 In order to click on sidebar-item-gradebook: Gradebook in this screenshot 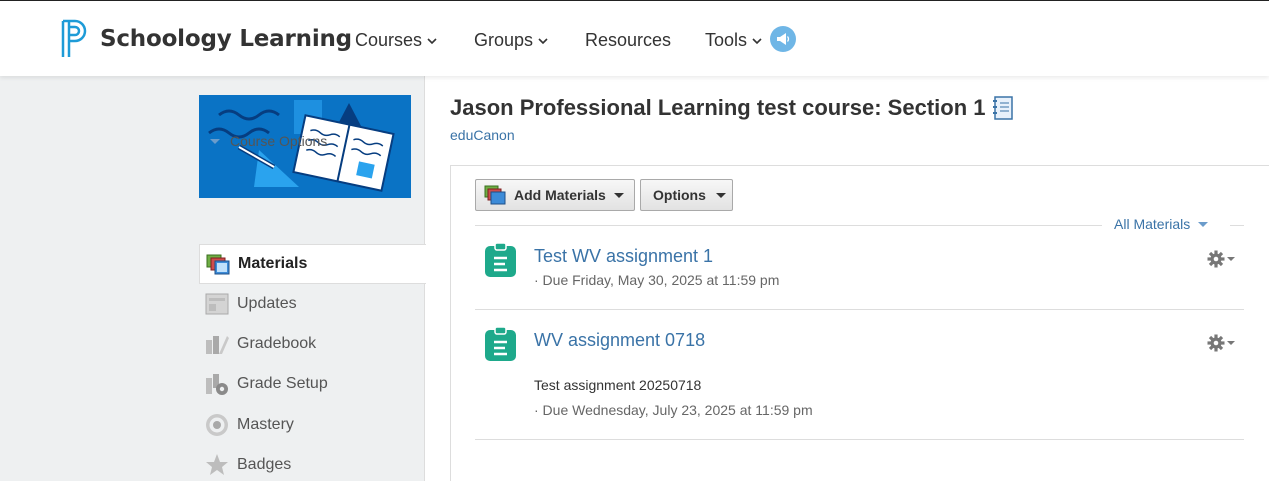, I will do `click(312, 344)`.